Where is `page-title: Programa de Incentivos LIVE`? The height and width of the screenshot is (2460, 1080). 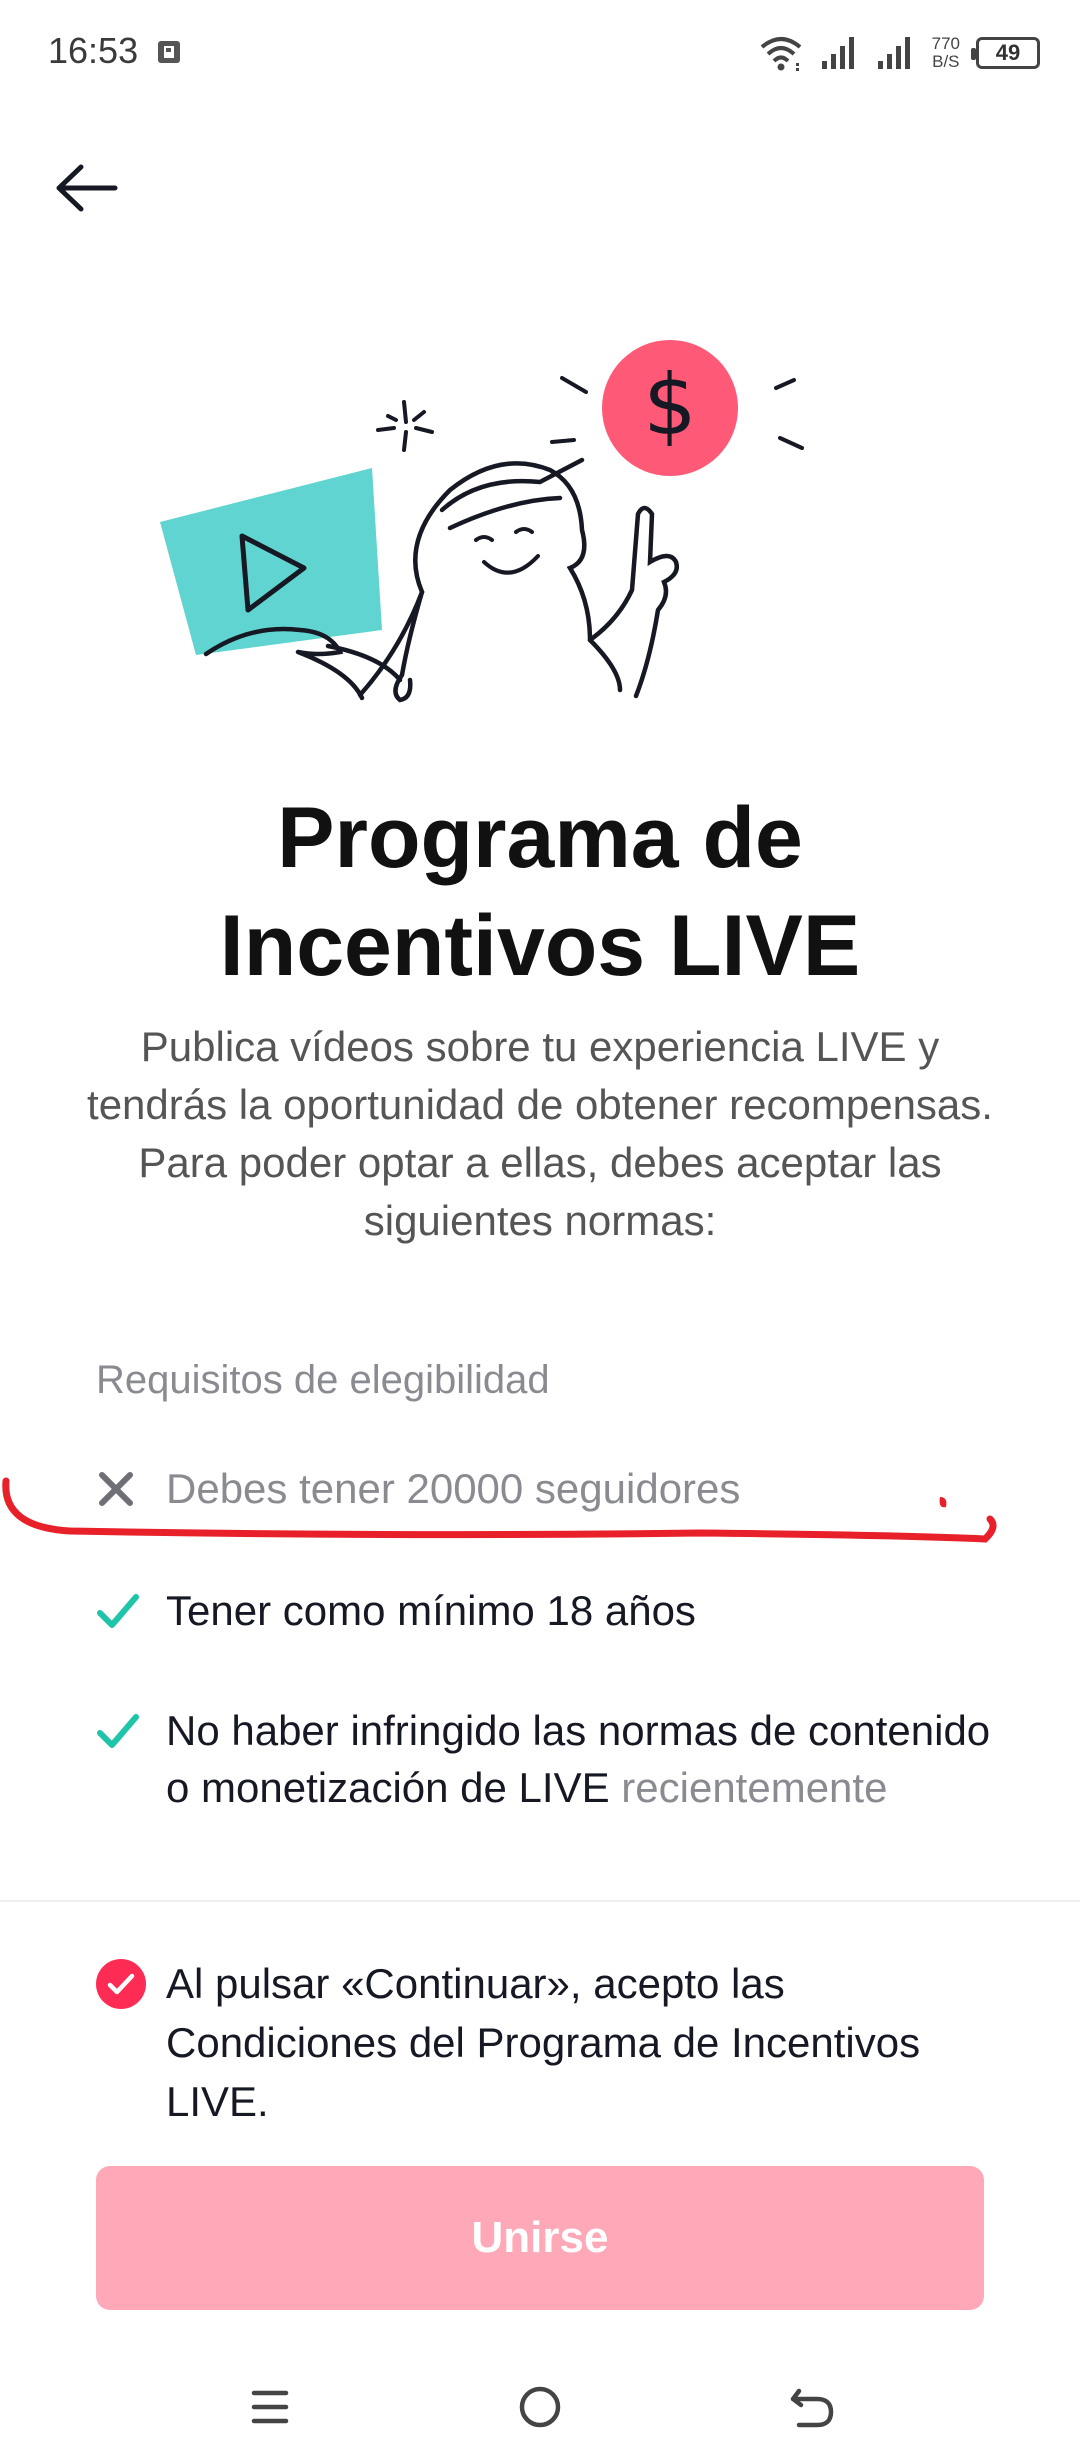 page-title: Programa de Incentivos LIVE is located at coordinates (540, 892).